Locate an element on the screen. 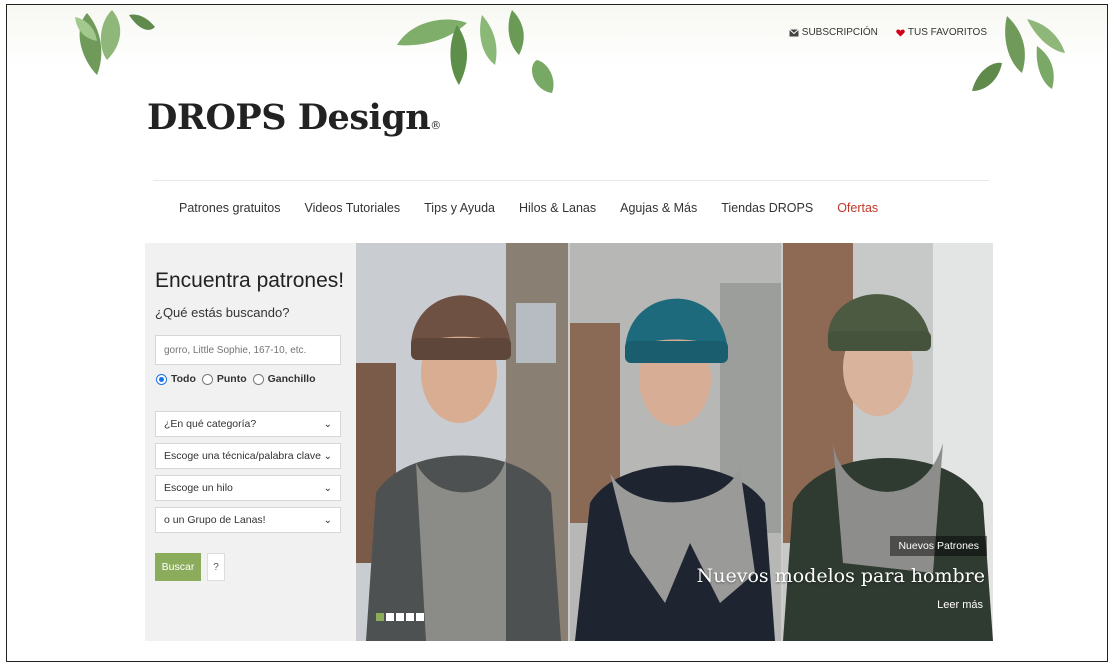 The height and width of the screenshot is (666, 1118). read-more-link: Leer más is located at coordinates (960, 605).